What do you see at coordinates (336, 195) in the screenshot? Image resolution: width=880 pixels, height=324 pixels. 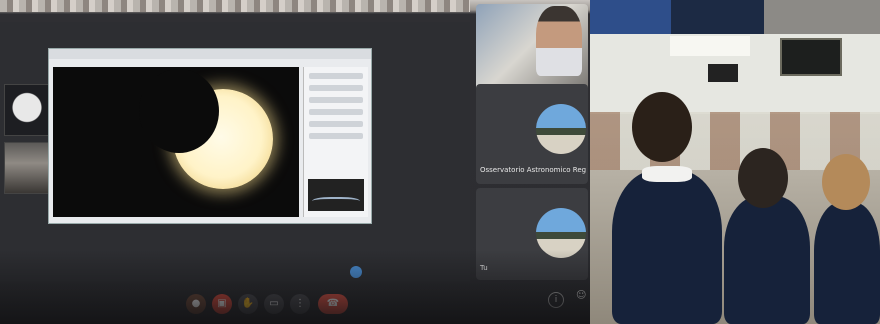 I see `histogram-graph` at bounding box center [336, 195].